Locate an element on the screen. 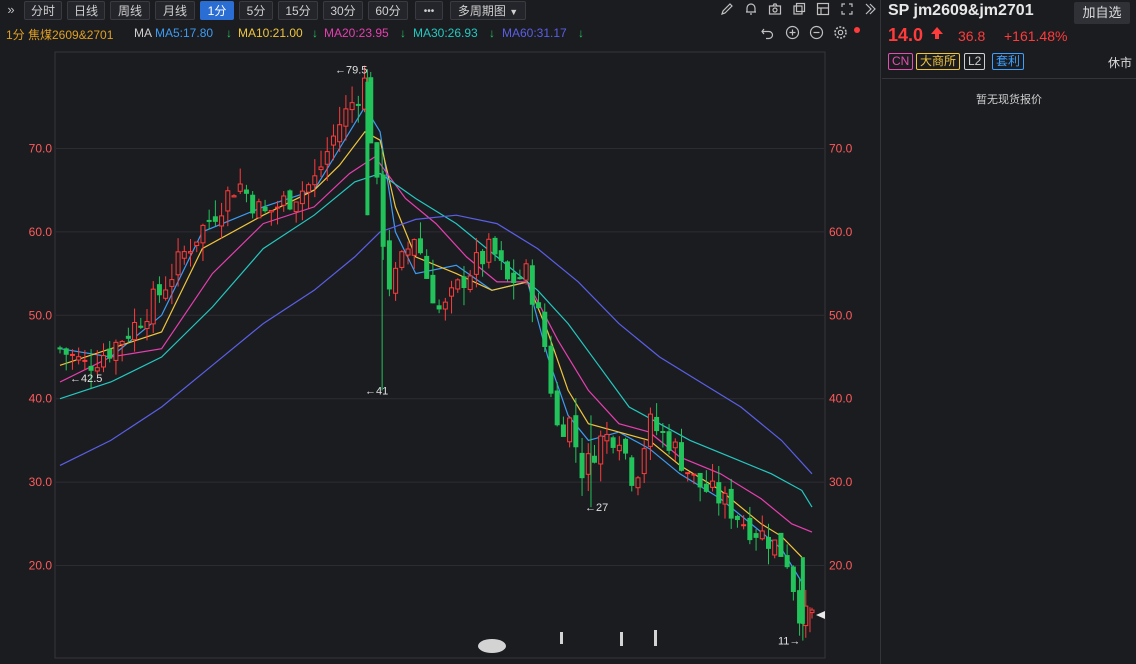 This screenshot has height=664, width=1136. fullscreen-icon is located at coordinates (847, 11).